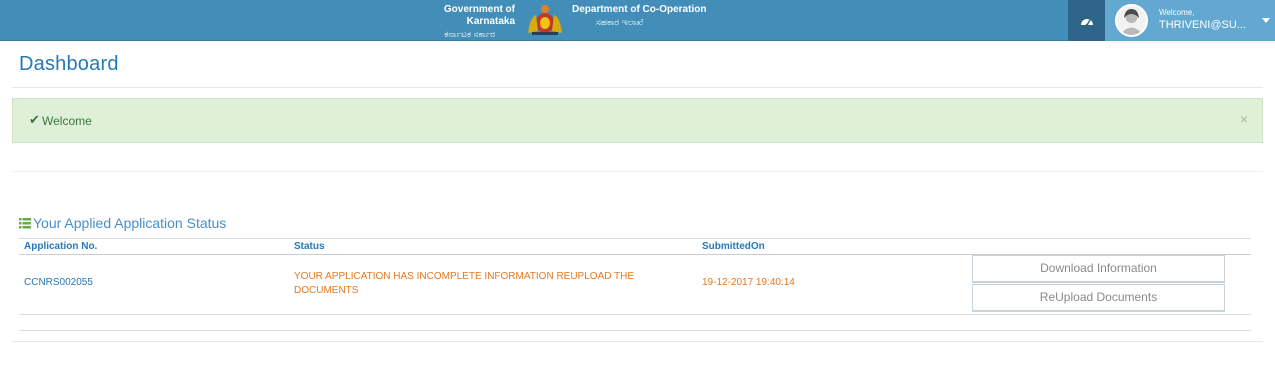  What do you see at coordinates (58, 282) in the screenshot?
I see `application-number: CCNRS002055` at bounding box center [58, 282].